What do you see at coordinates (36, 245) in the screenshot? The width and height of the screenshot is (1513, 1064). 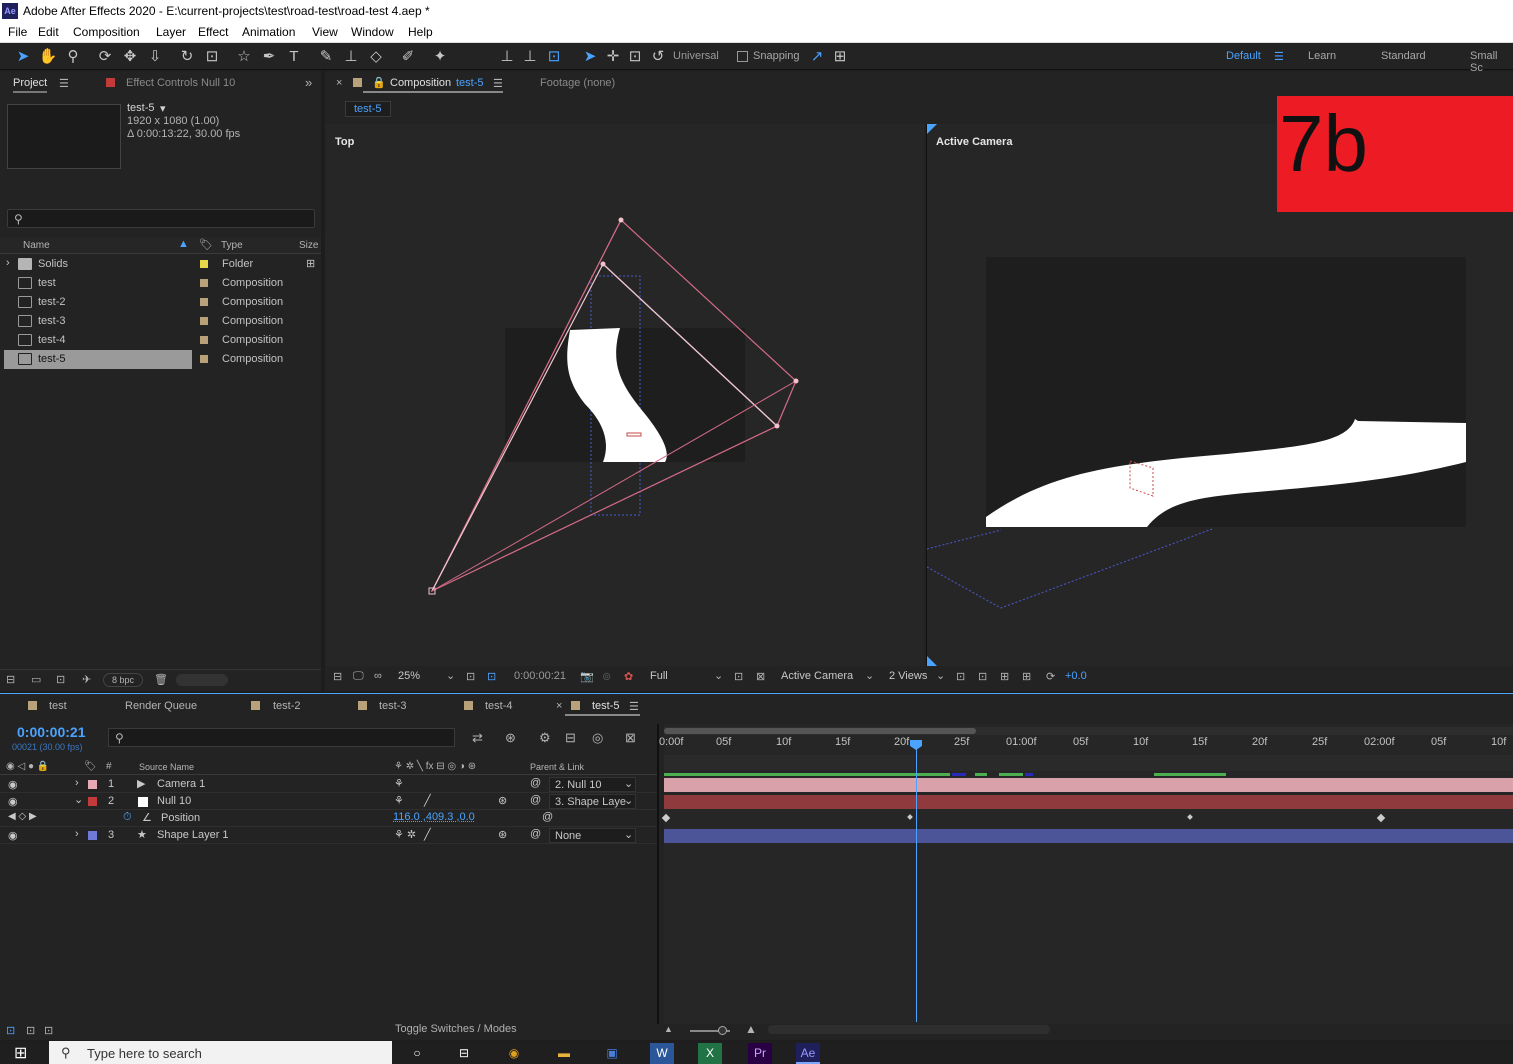 I see `column-name: Name` at bounding box center [36, 245].